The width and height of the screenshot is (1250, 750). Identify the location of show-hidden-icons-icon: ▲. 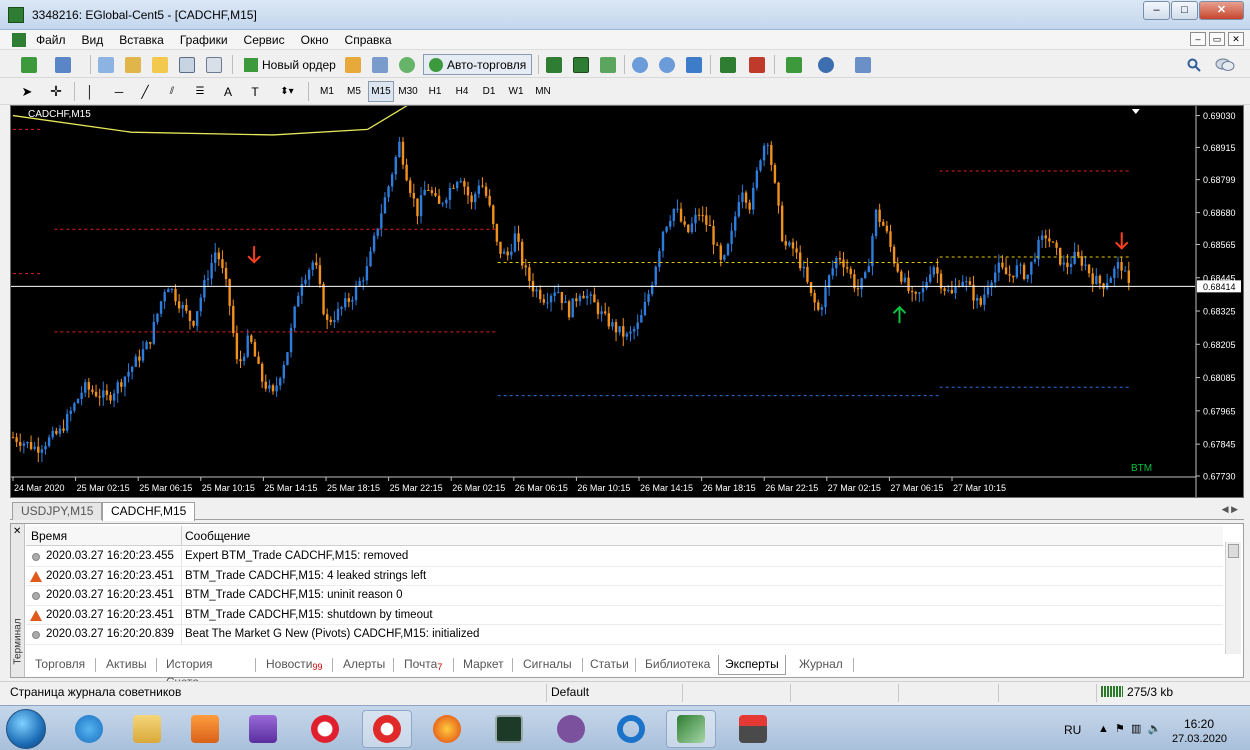
(1103, 729).